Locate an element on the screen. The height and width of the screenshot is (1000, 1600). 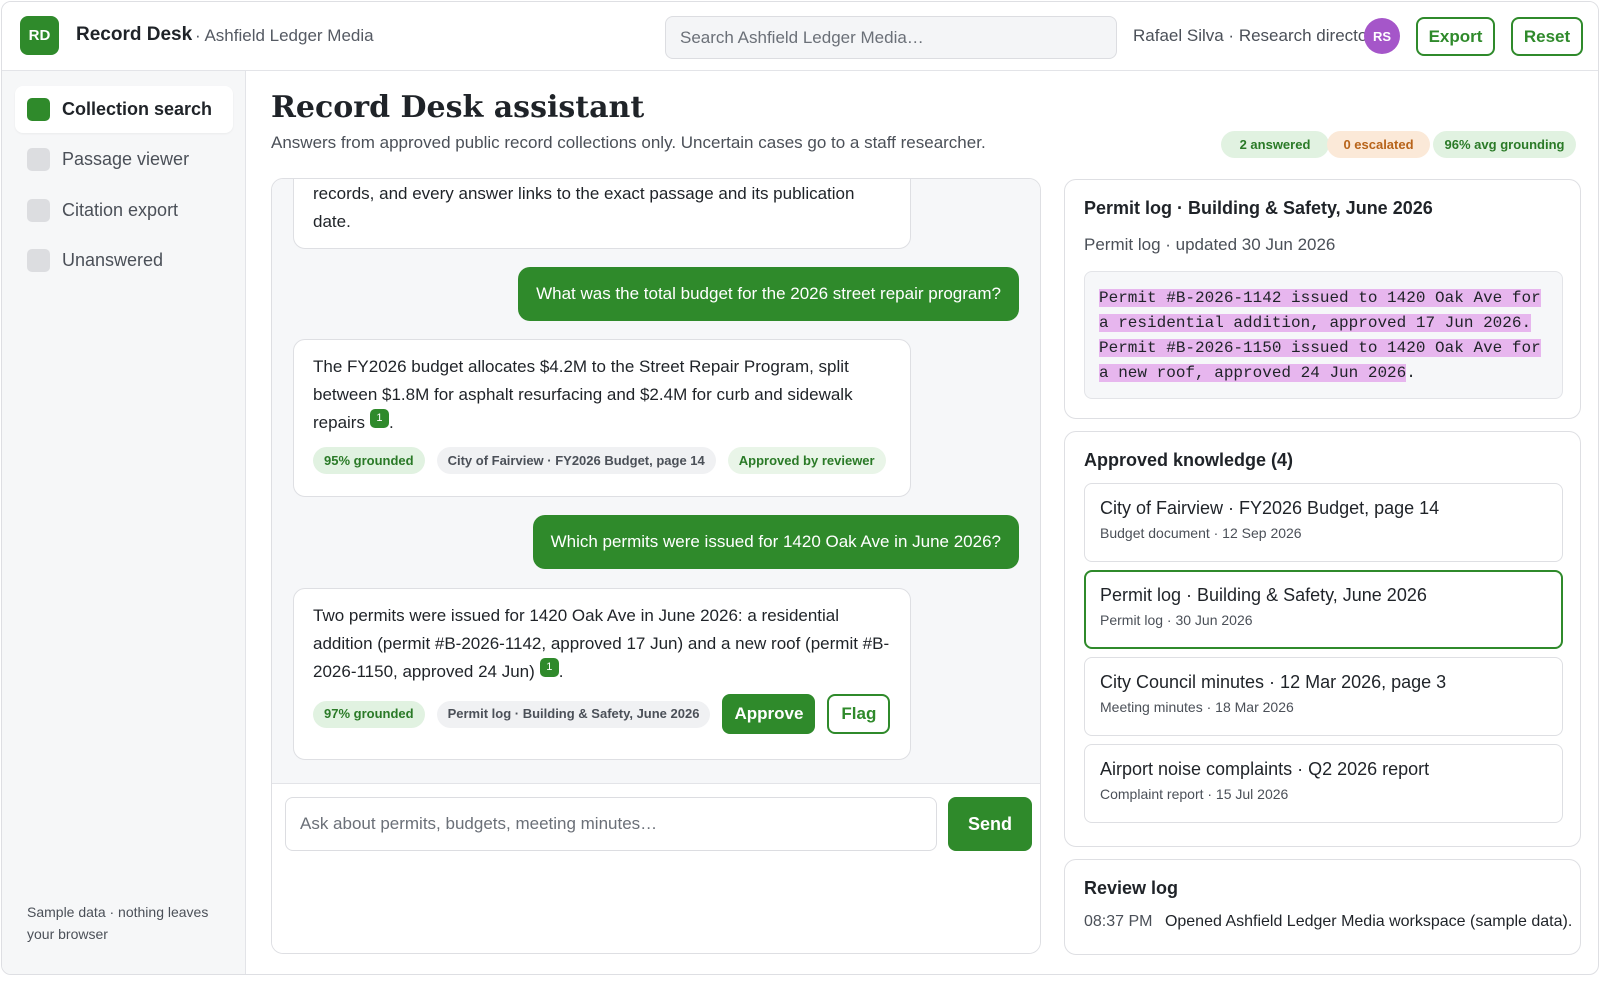
page-title: Record Desk assistant is located at coordinates (458, 107).